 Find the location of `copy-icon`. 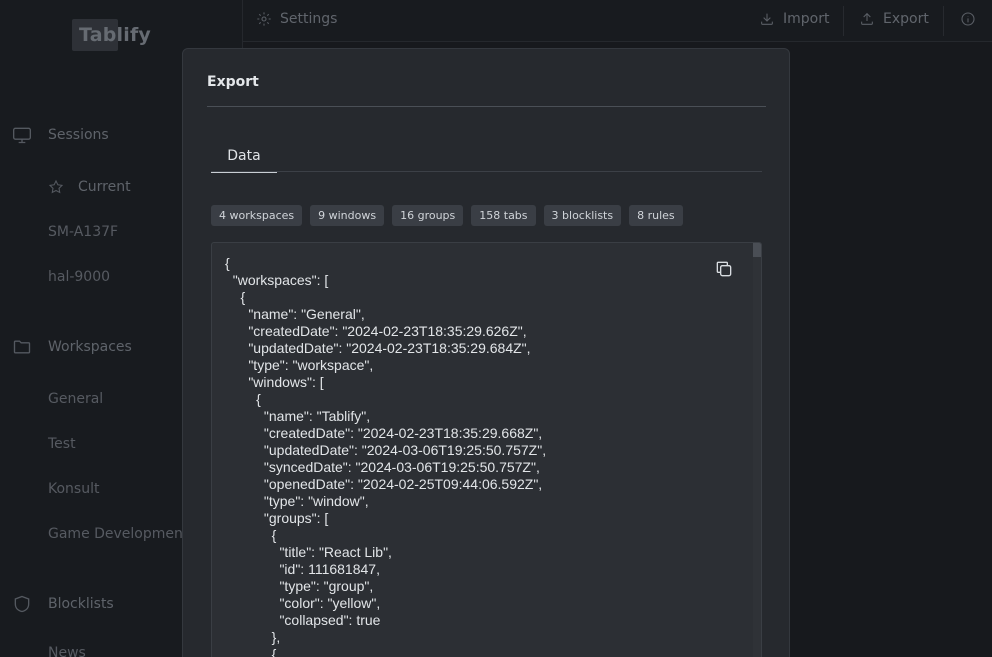

copy-icon is located at coordinates (724, 269).